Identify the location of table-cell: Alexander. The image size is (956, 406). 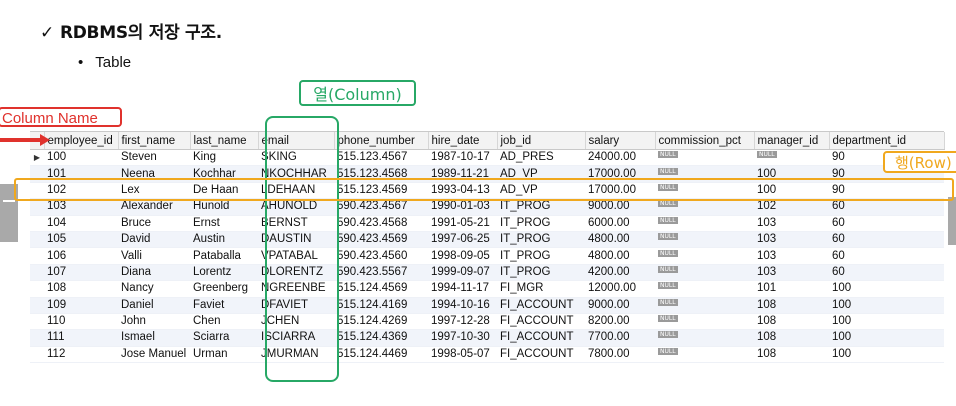
(154, 207).